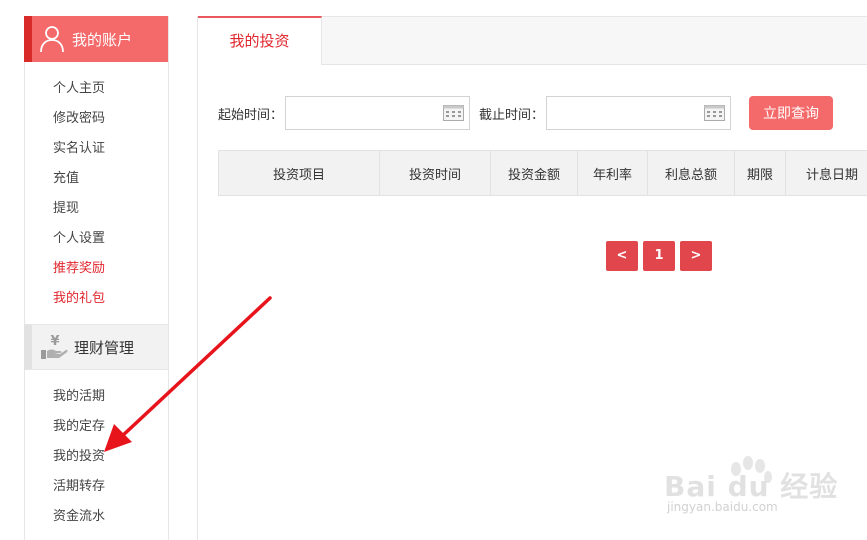 Image resolution: width=867 pixels, height=540 pixels. Describe the element at coordinates (110, 517) in the screenshot. I see `sidebar-item-fund-flow: 资金流水` at that location.